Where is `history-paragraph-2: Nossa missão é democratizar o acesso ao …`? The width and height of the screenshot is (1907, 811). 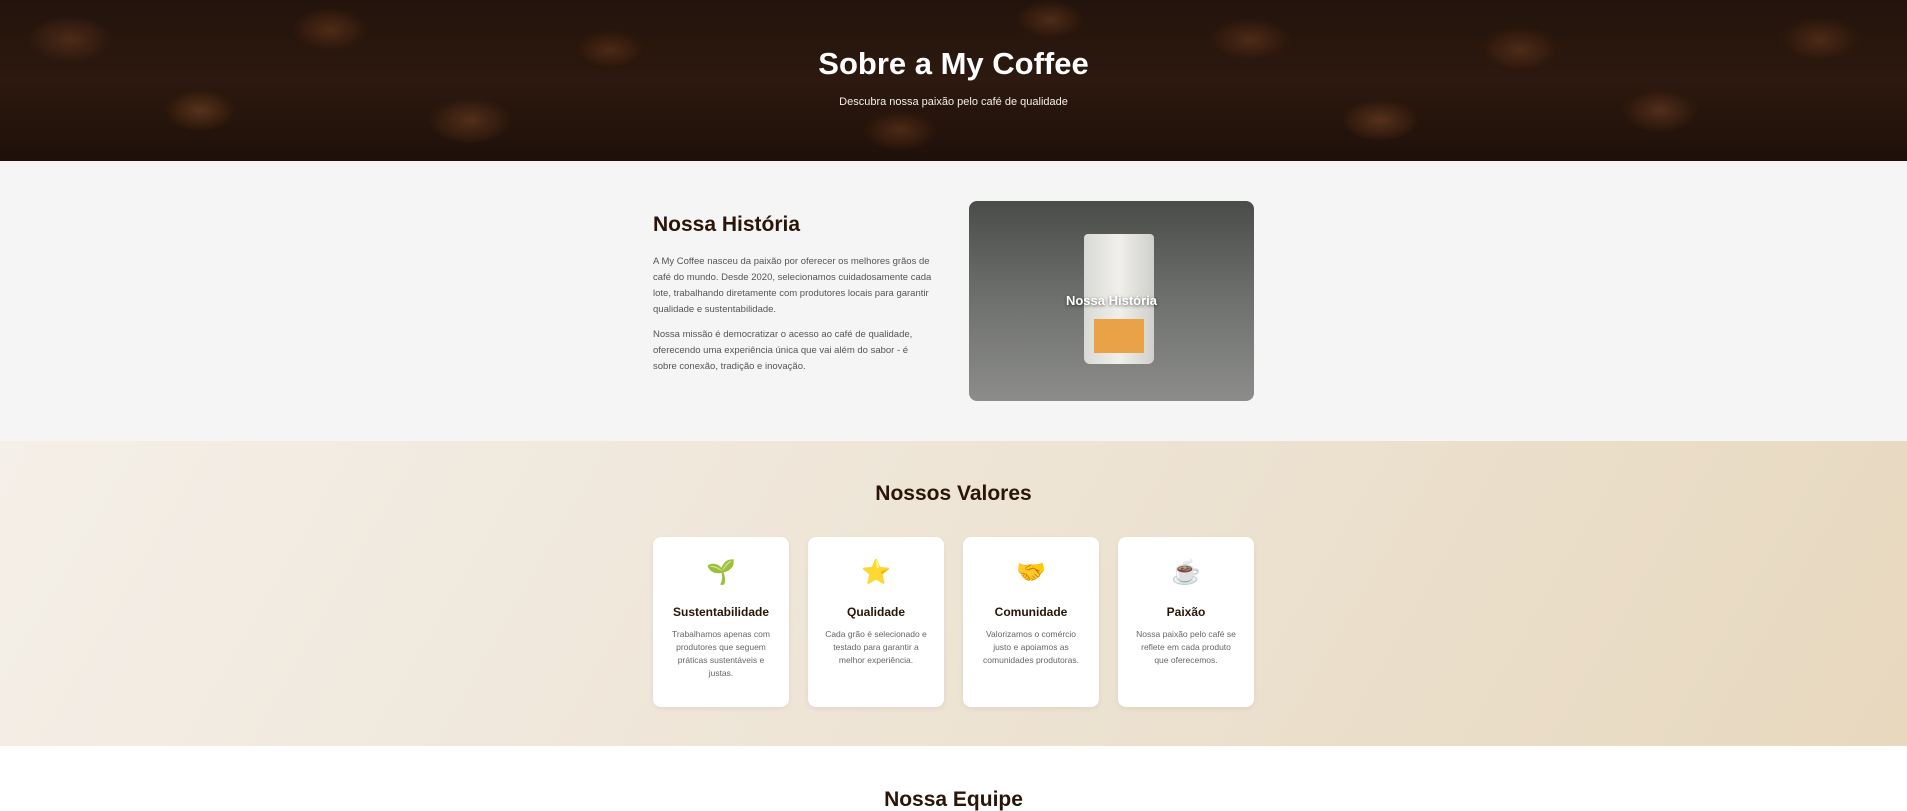 history-paragraph-2: Nossa missão é democratizar o acesso ao … is located at coordinates (783, 350).